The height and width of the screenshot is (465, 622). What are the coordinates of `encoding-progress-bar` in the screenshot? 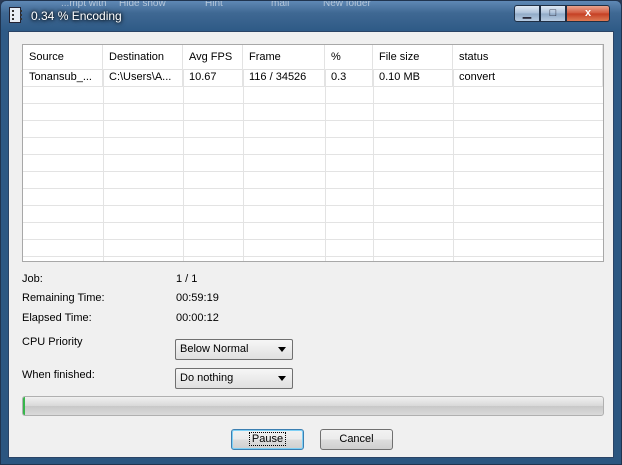 It's located at (313, 406).